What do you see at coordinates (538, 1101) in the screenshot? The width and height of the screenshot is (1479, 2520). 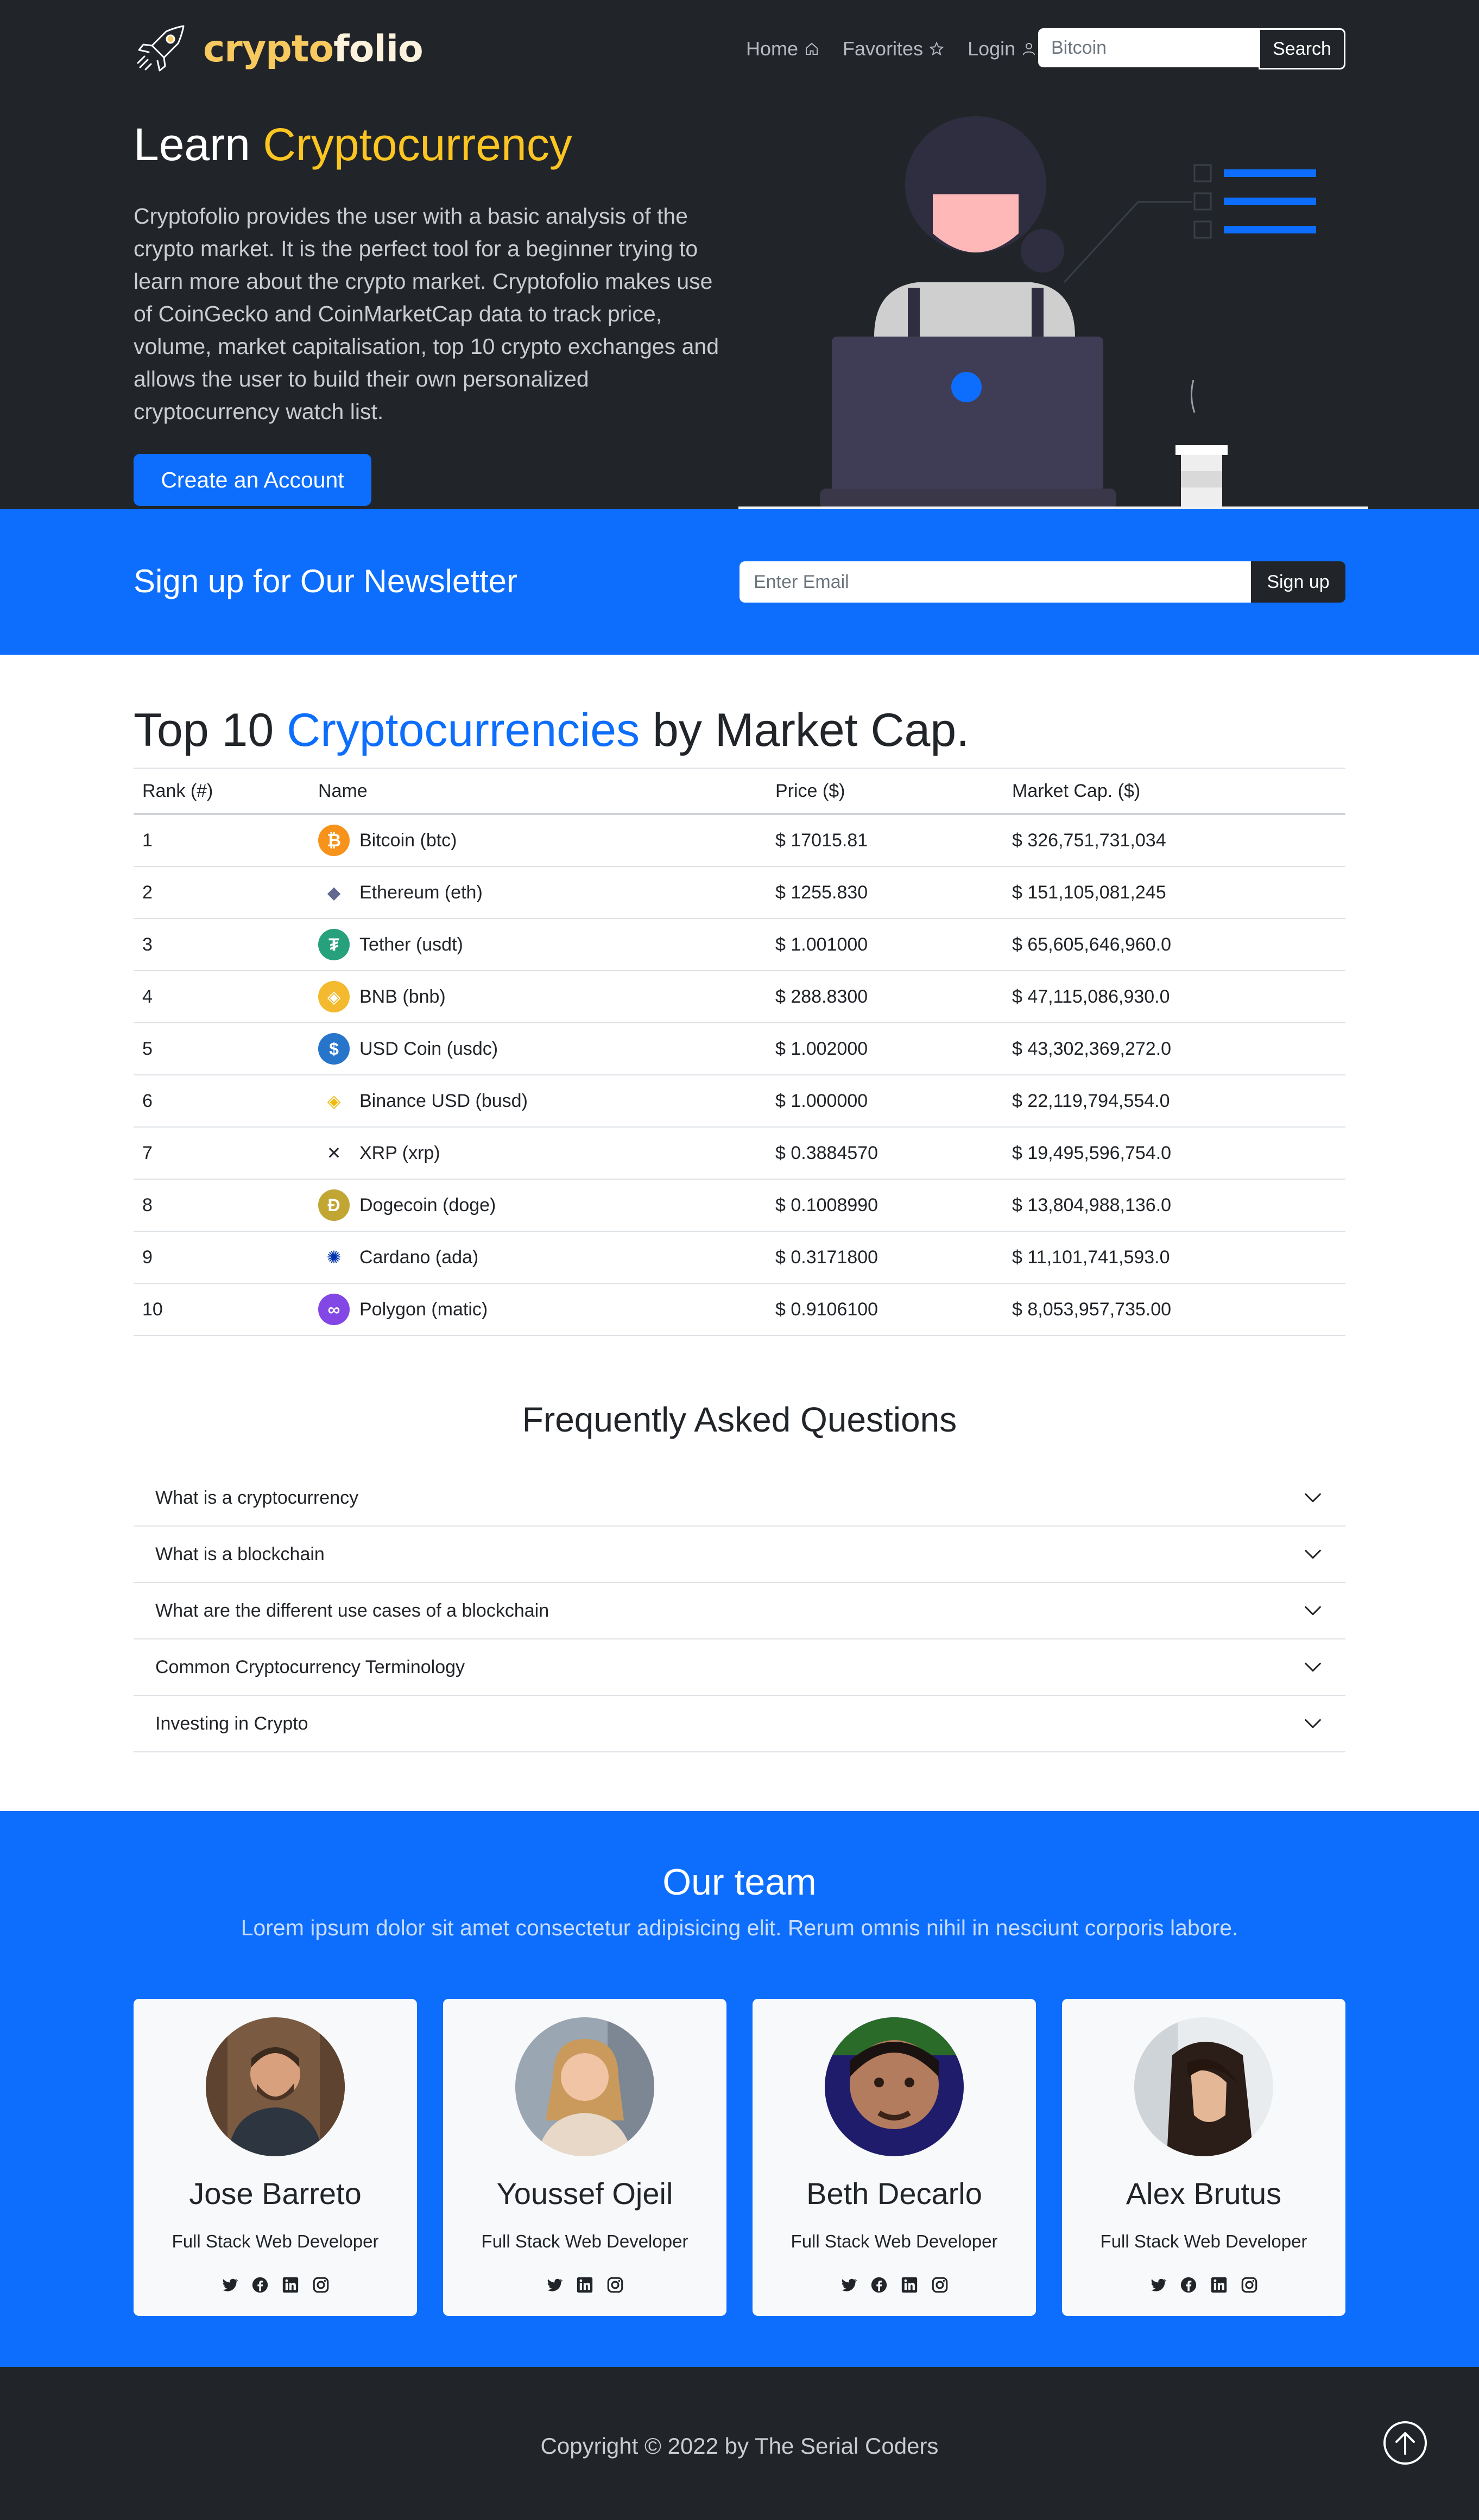 I see `cell-name: ◈ Binance USD (busd)` at bounding box center [538, 1101].